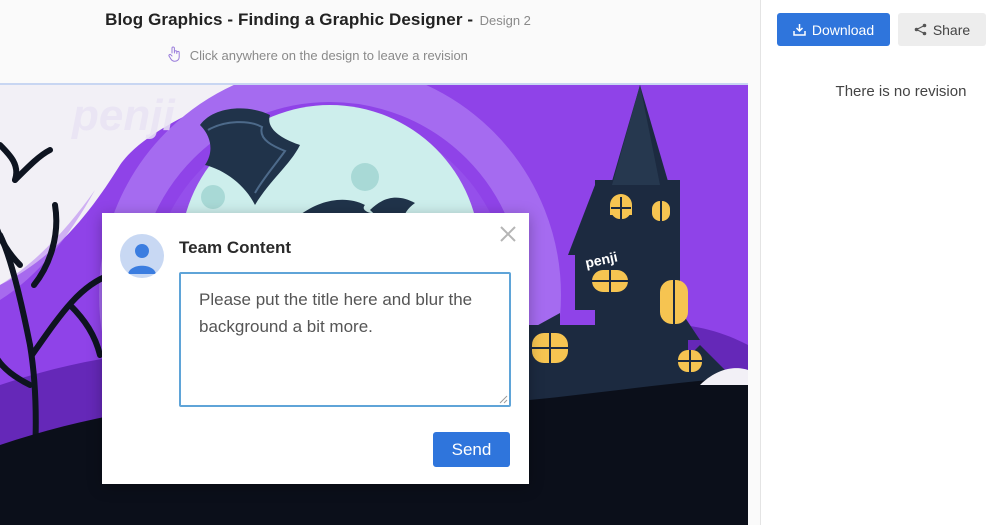  What do you see at coordinates (799, 30) in the screenshot?
I see `download-icon` at bounding box center [799, 30].